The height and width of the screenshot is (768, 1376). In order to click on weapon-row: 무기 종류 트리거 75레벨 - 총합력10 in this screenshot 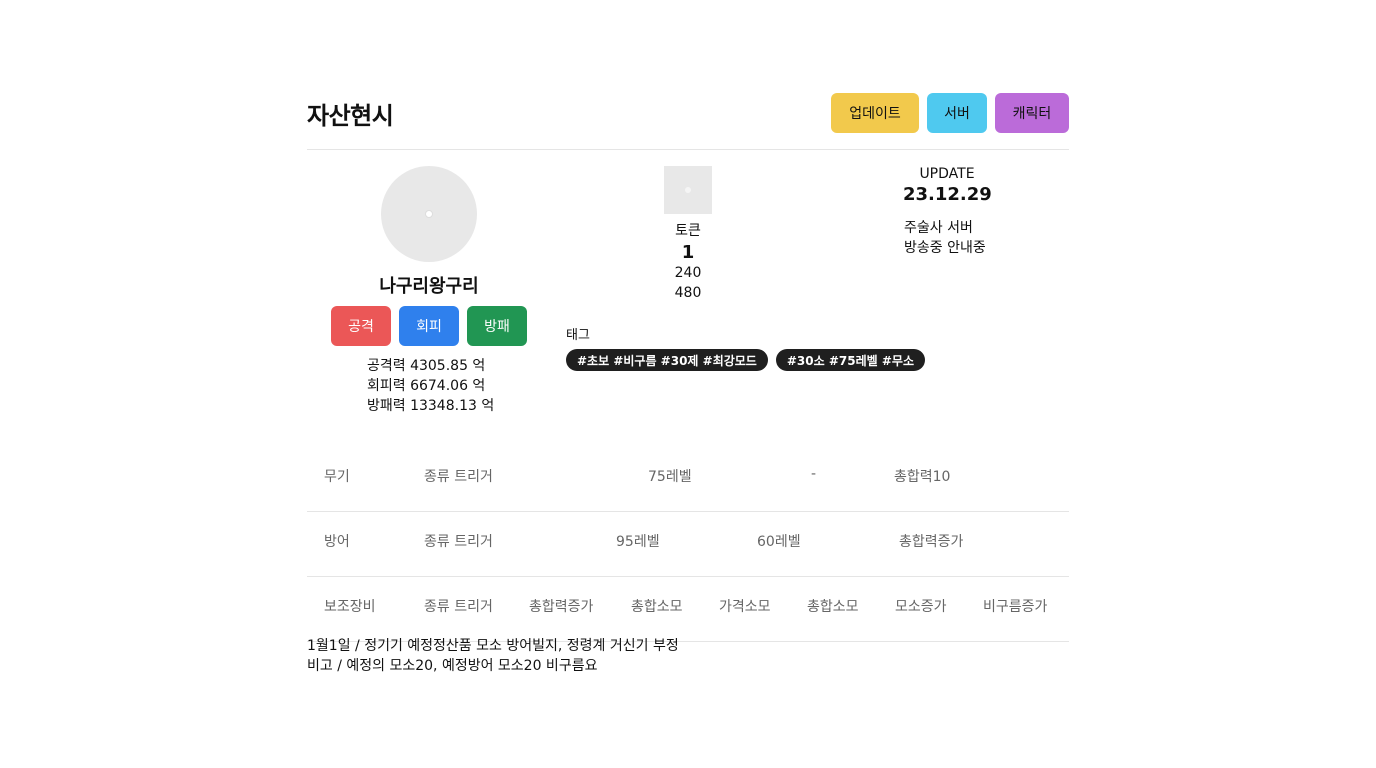, I will do `click(688, 479)`.